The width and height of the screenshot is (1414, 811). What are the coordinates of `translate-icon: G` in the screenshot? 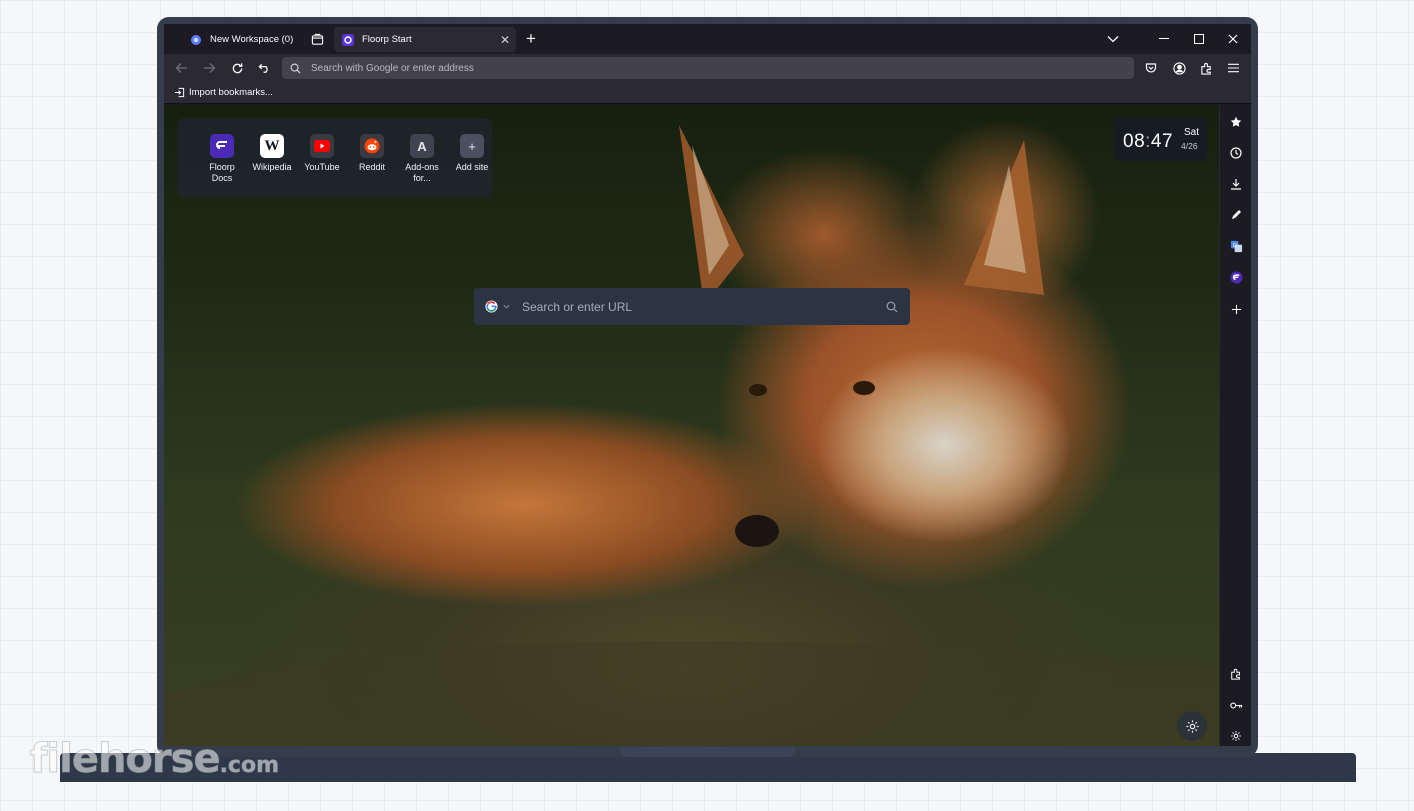 It's located at (1235, 246).